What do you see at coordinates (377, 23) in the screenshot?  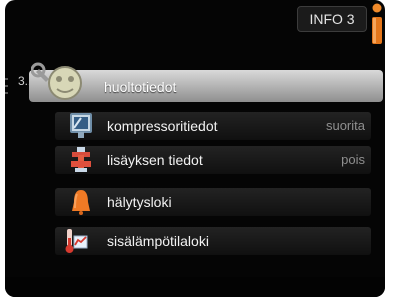 I see `info-i-icon` at bounding box center [377, 23].